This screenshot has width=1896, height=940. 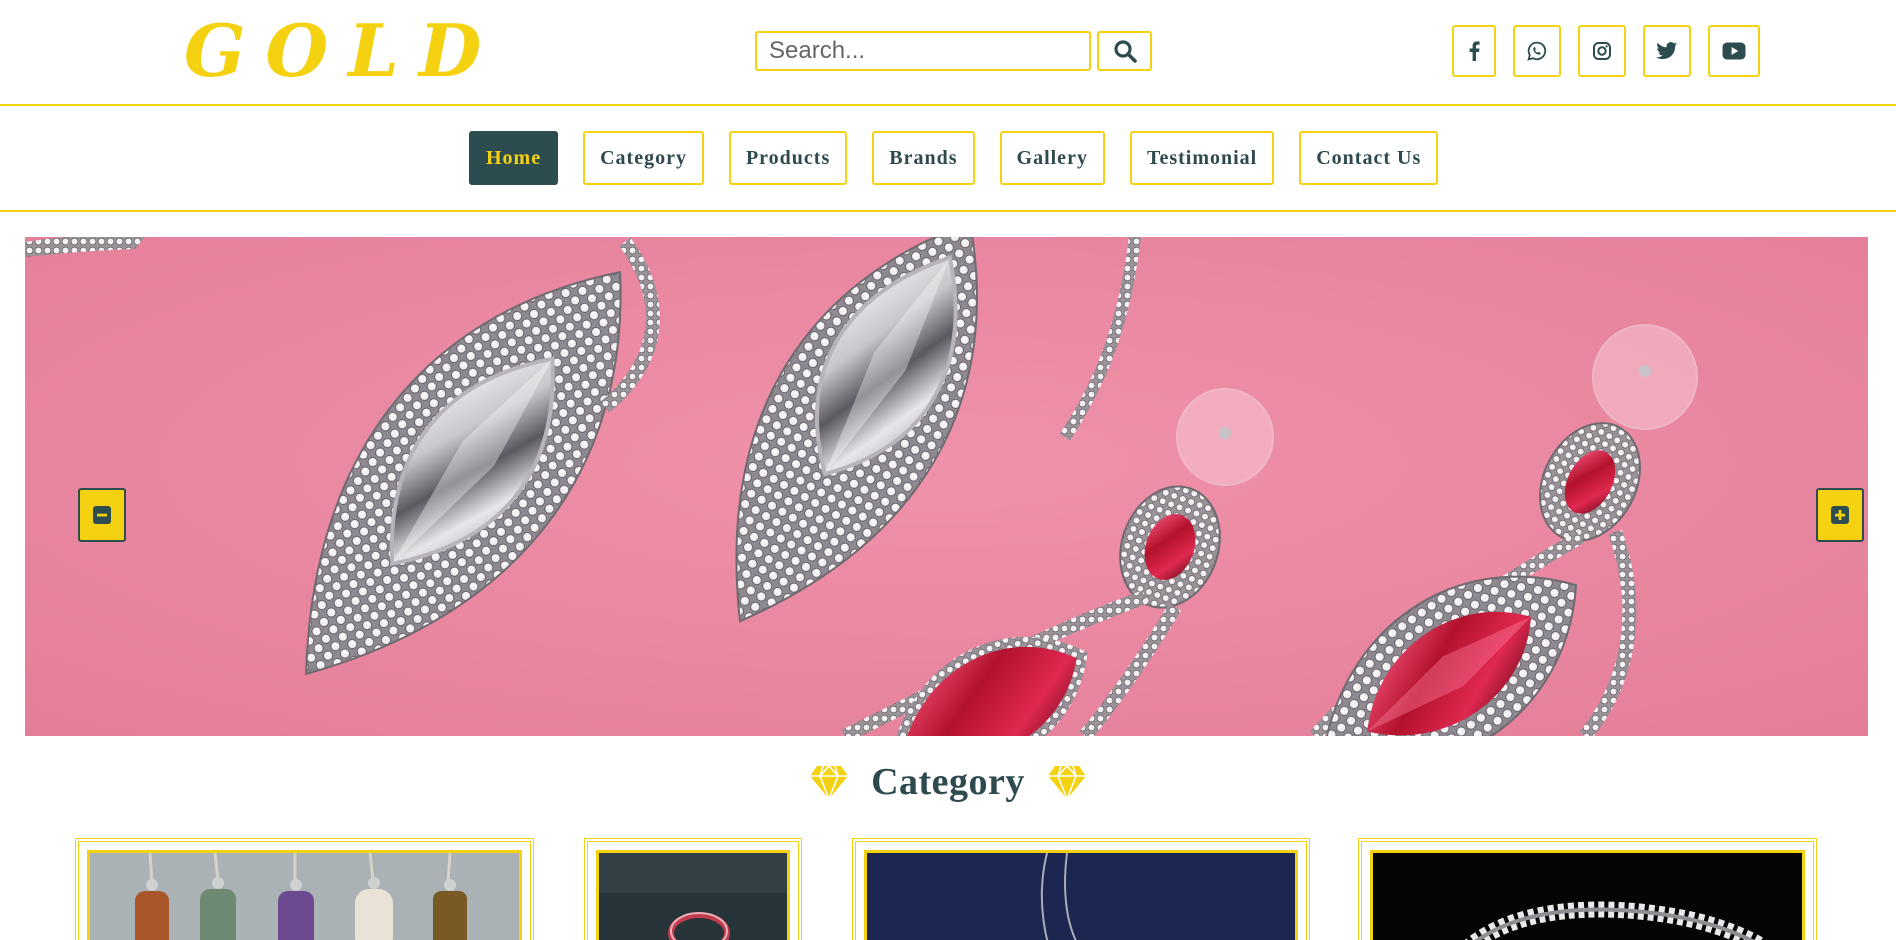 I want to click on youtube-link, so click(x=1734, y=51).